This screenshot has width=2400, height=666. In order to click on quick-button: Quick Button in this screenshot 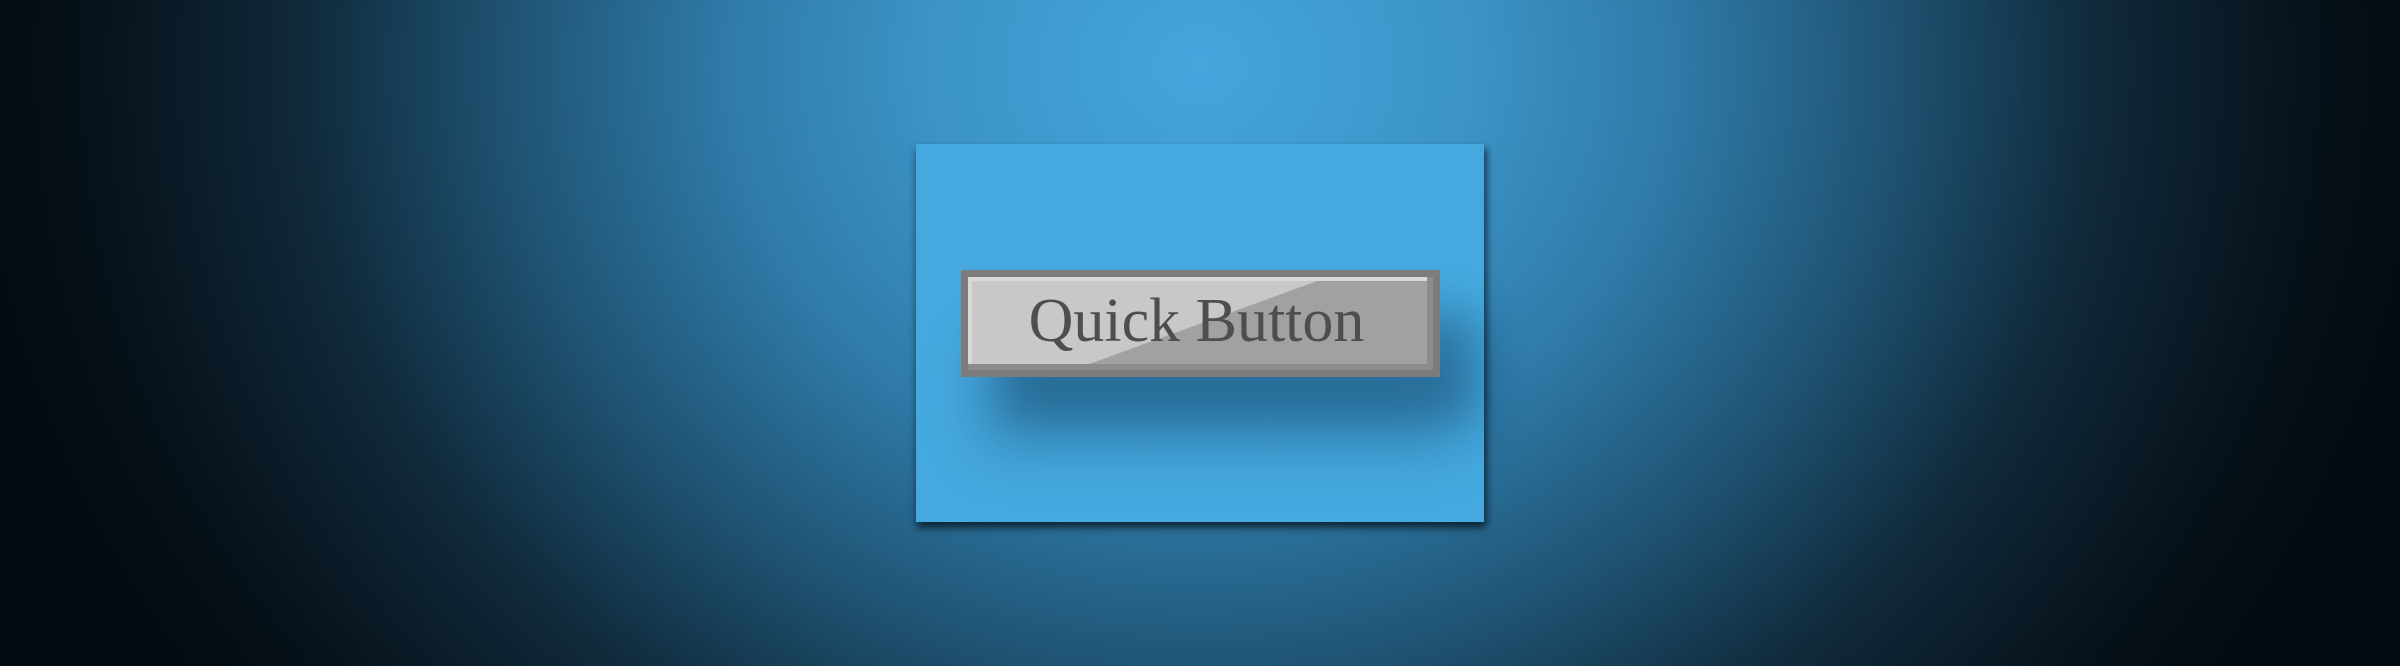, I will do `click(1200, 323)`.